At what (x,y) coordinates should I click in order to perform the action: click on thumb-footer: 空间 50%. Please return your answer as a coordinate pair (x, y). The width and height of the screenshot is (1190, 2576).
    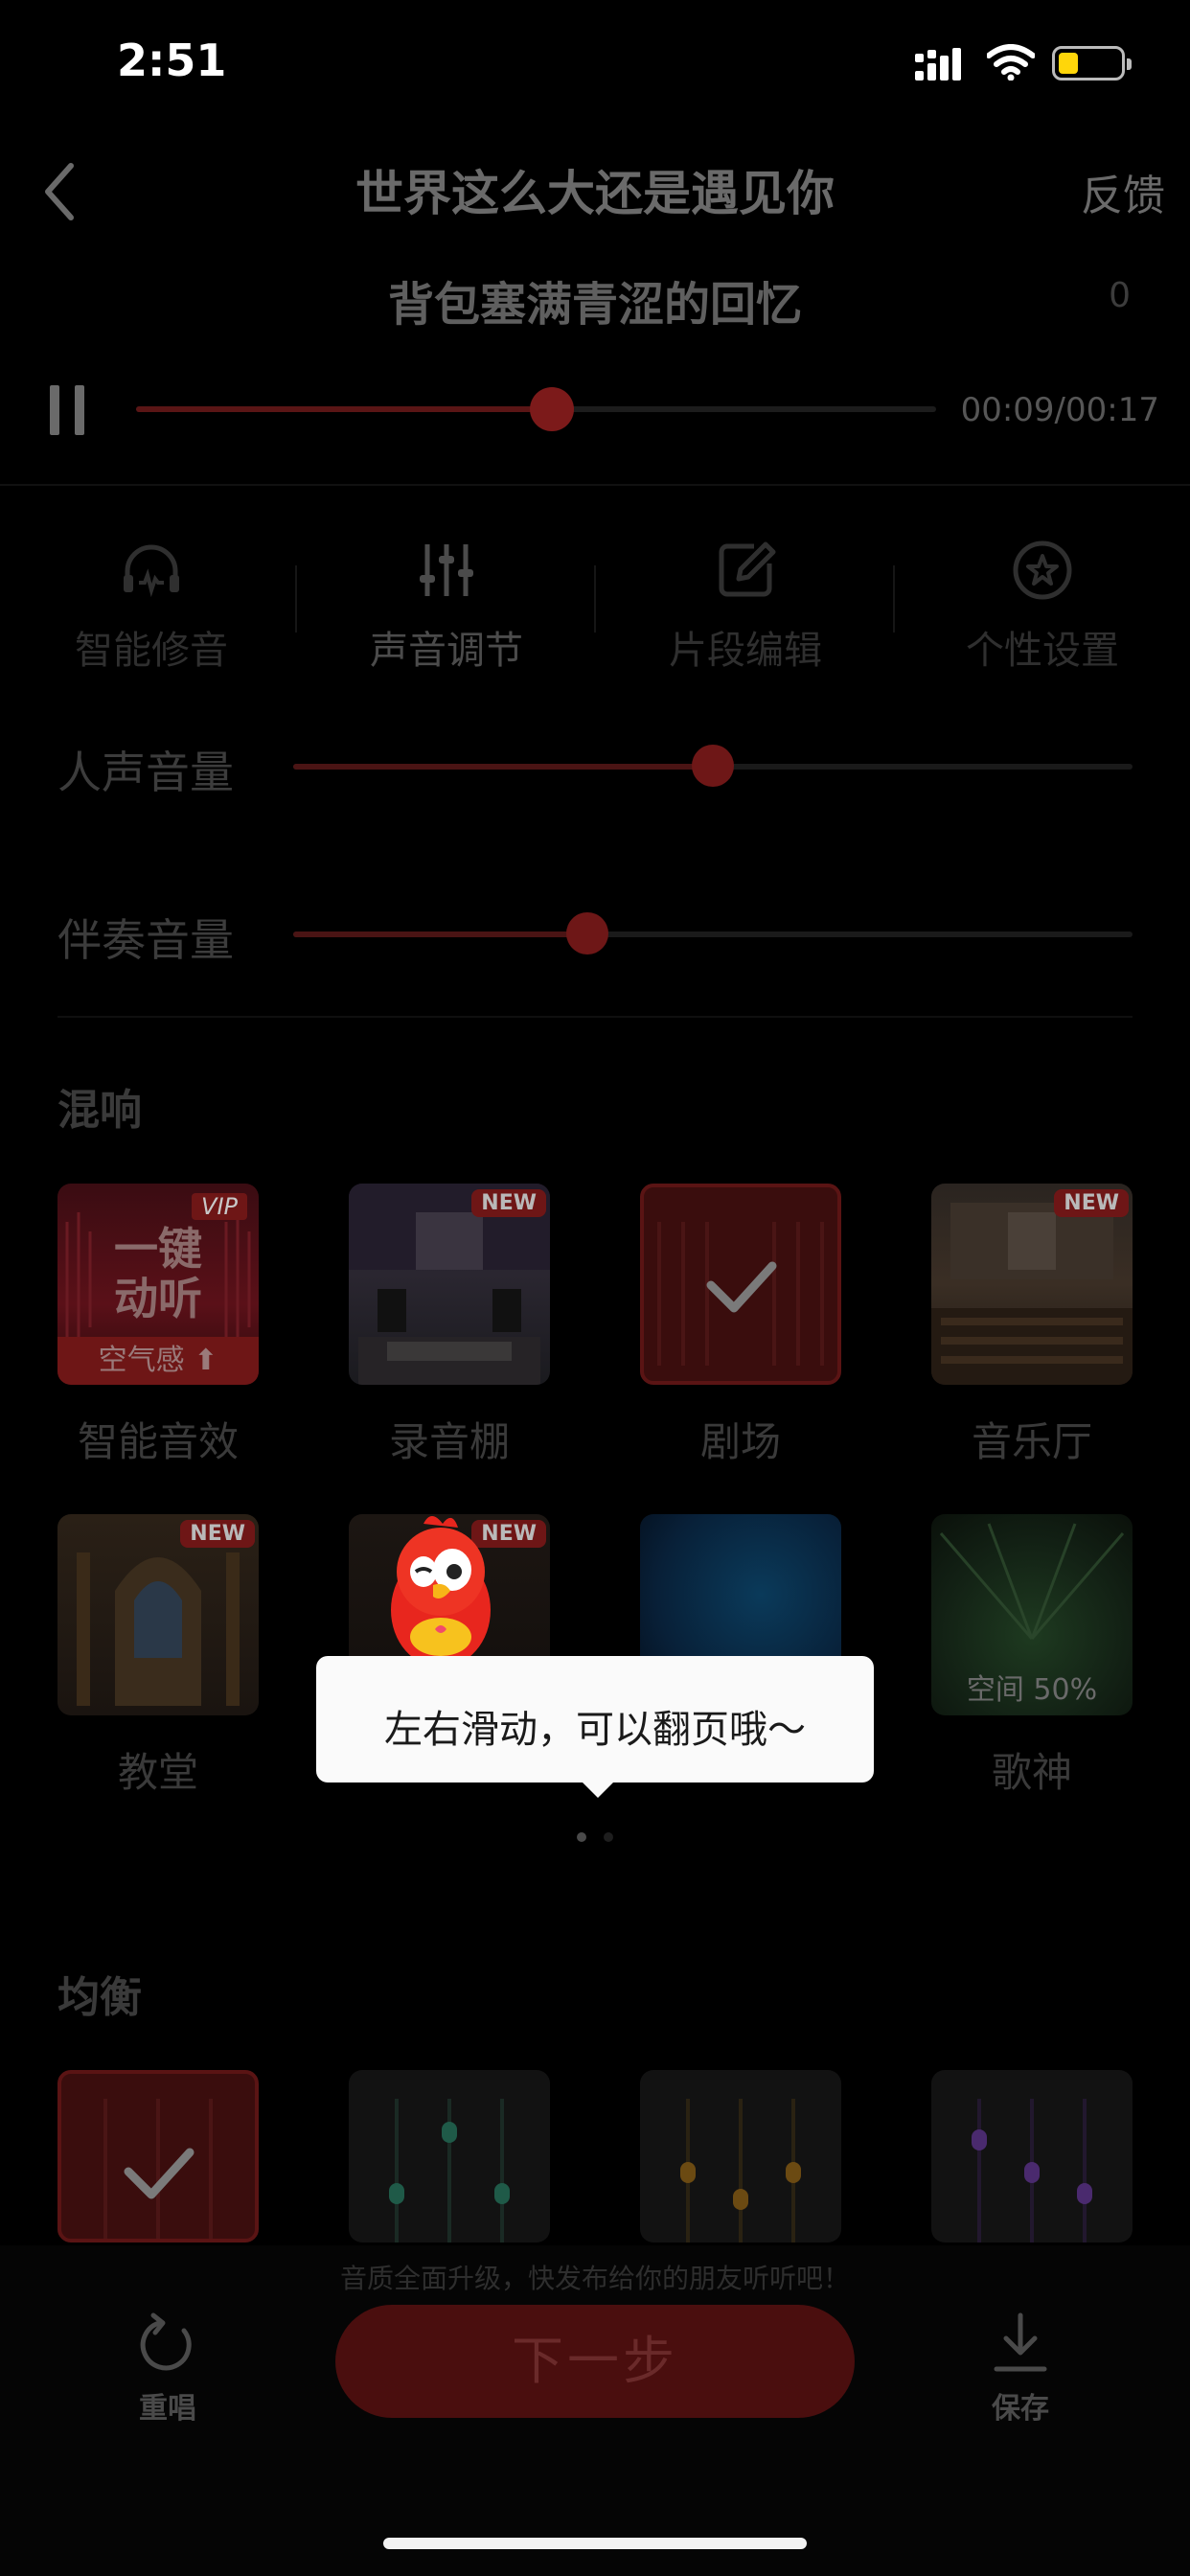
    Looking at the image, I should click on (1032, 1690).